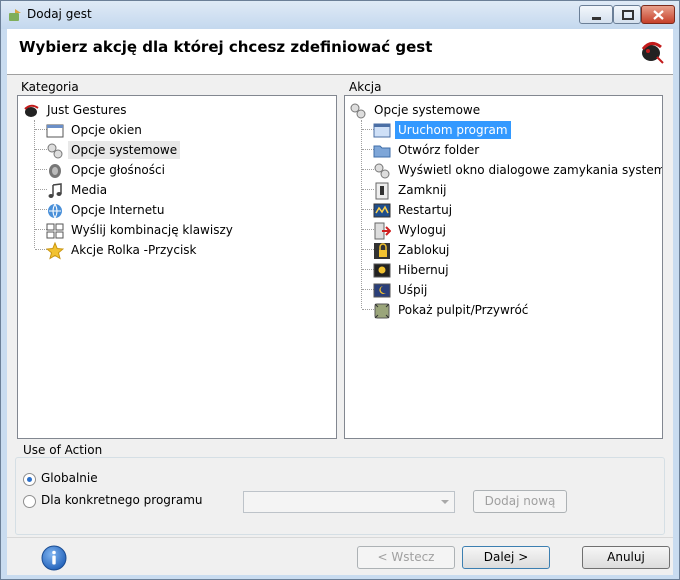  I want to click on close-button, so click(658, 14).